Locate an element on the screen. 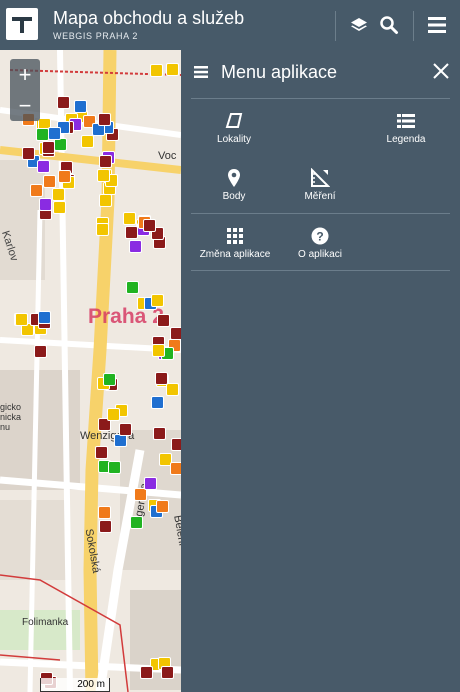 The height and width of the screenshot is (692, 460). zoom-control: + − is located at coordinates (25, 90).